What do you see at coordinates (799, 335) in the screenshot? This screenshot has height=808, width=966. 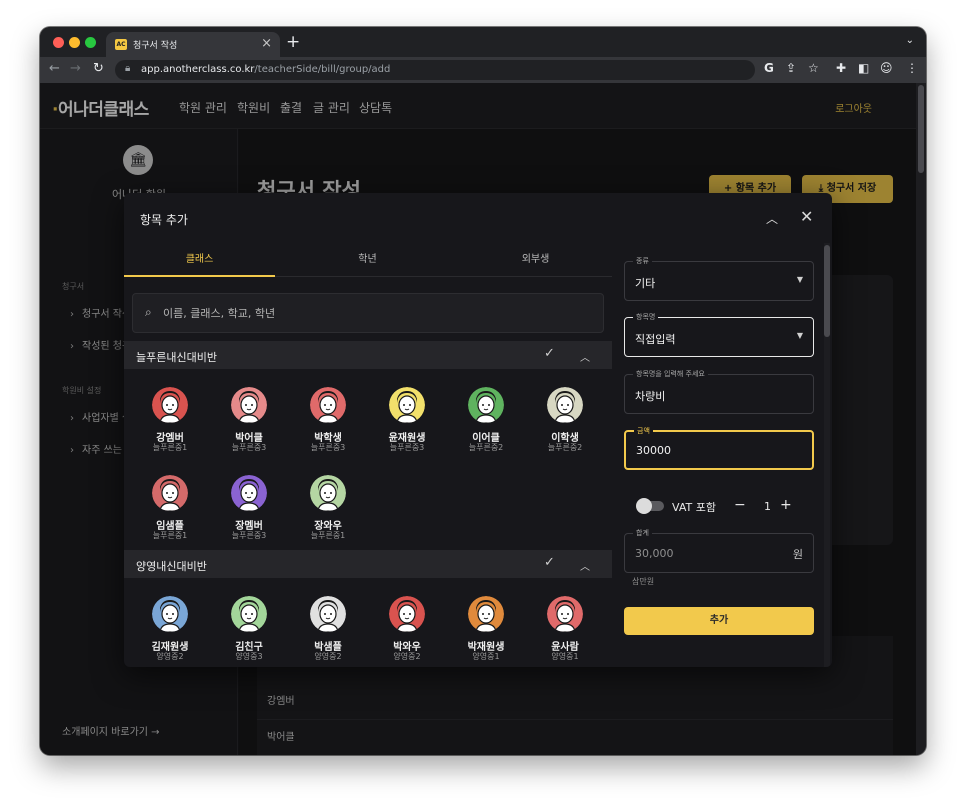 I see `dropdown-caret-icon: ▼` at bounding box center [799, 335].